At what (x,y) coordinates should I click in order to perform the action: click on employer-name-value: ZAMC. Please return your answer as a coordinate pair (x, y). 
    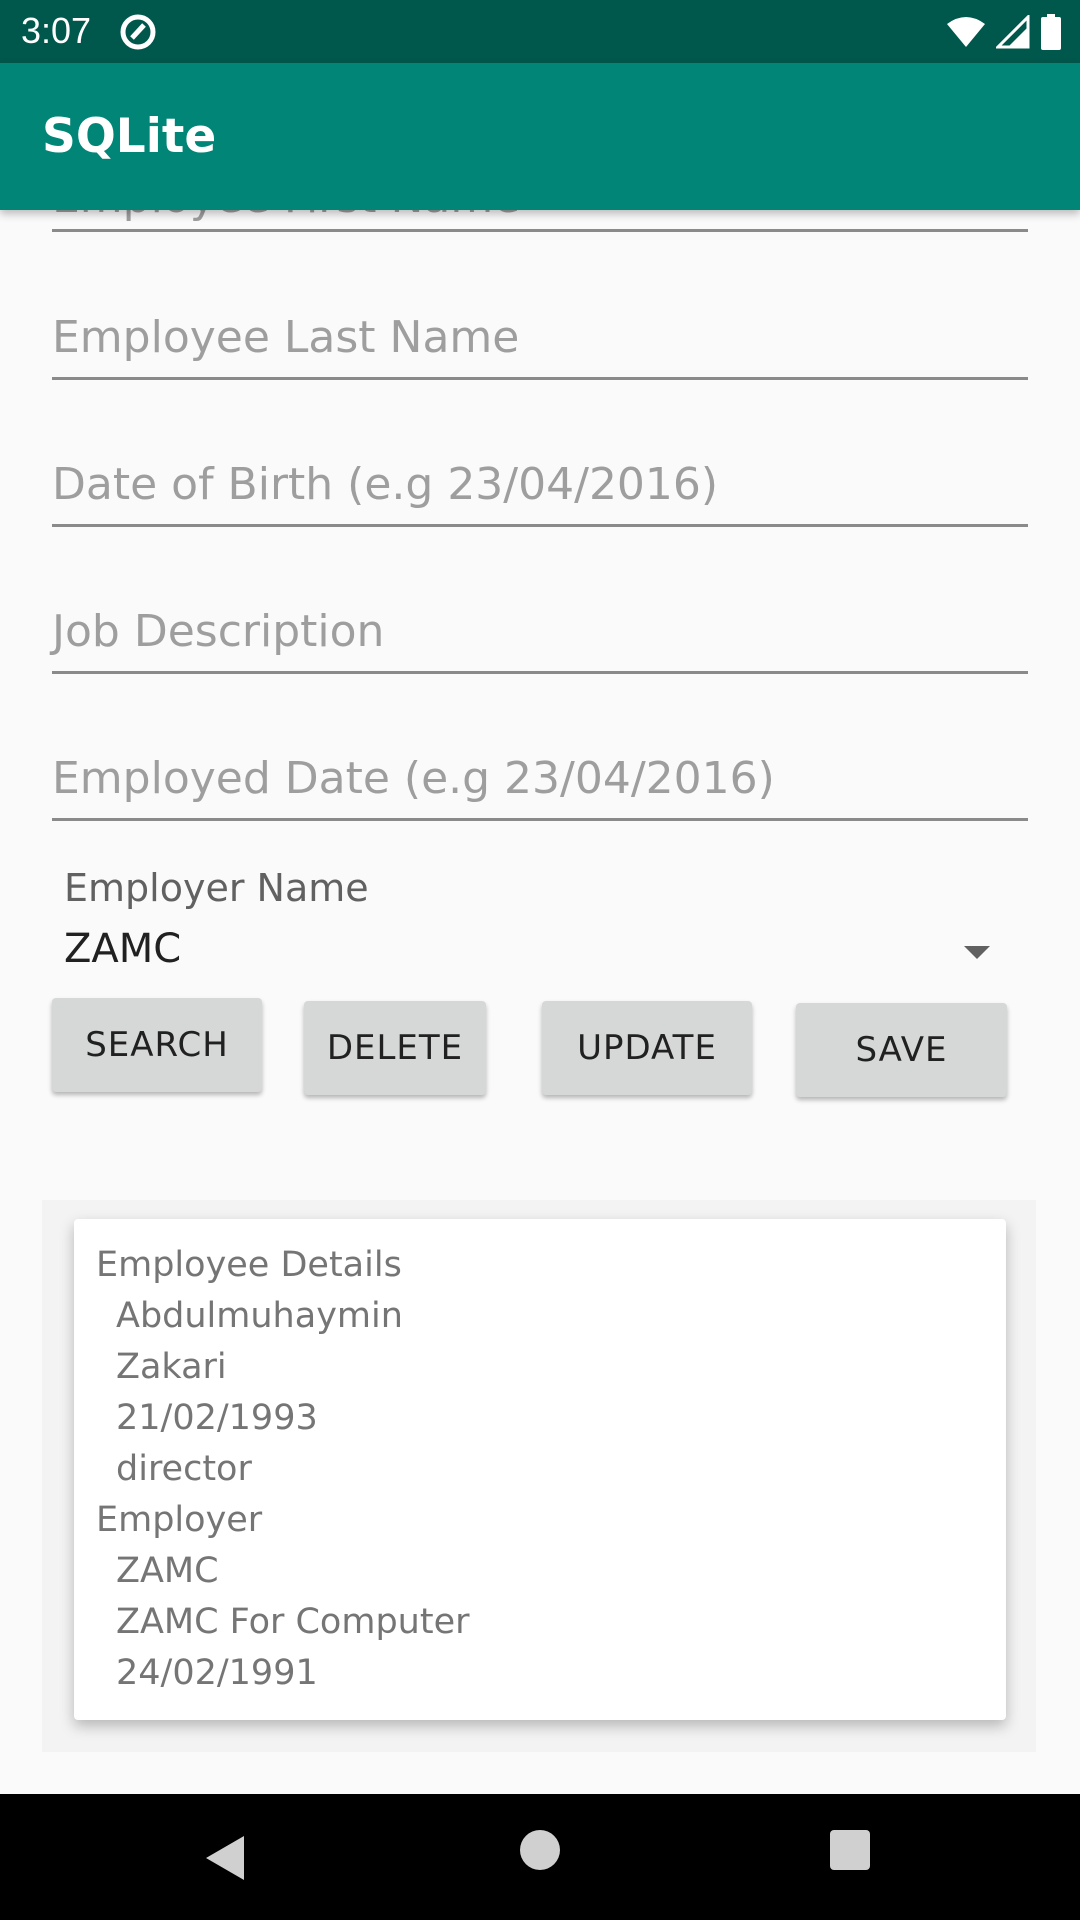
    Looking at the image, I should click on (167, 1571).